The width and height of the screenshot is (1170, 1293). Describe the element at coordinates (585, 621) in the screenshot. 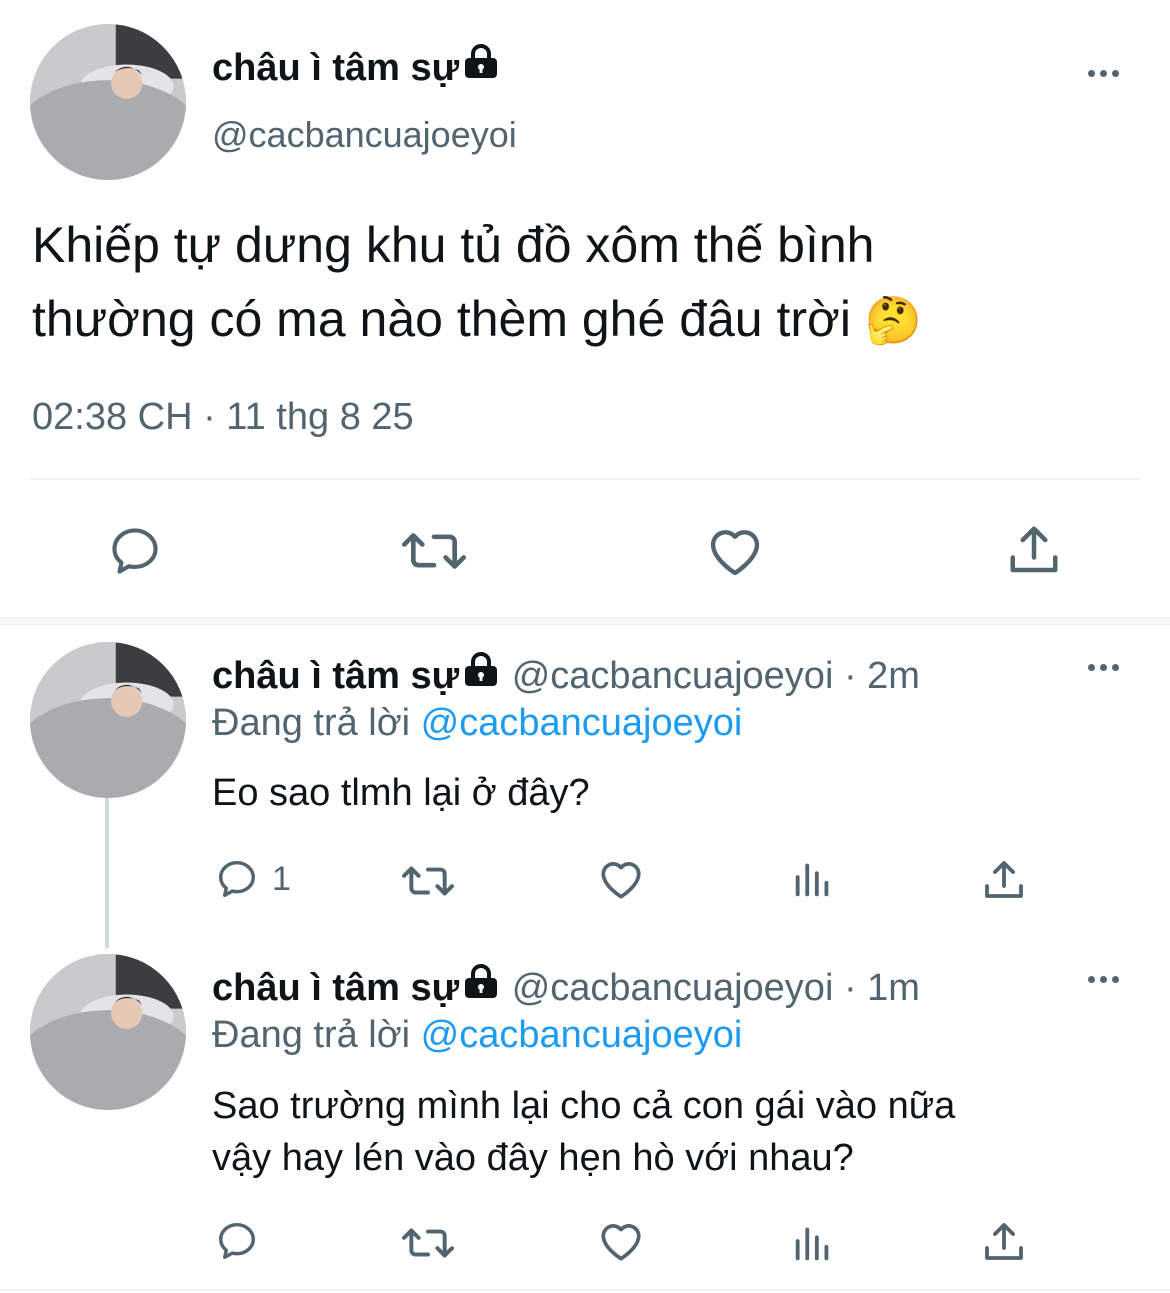

I see `section-separator` at that location.